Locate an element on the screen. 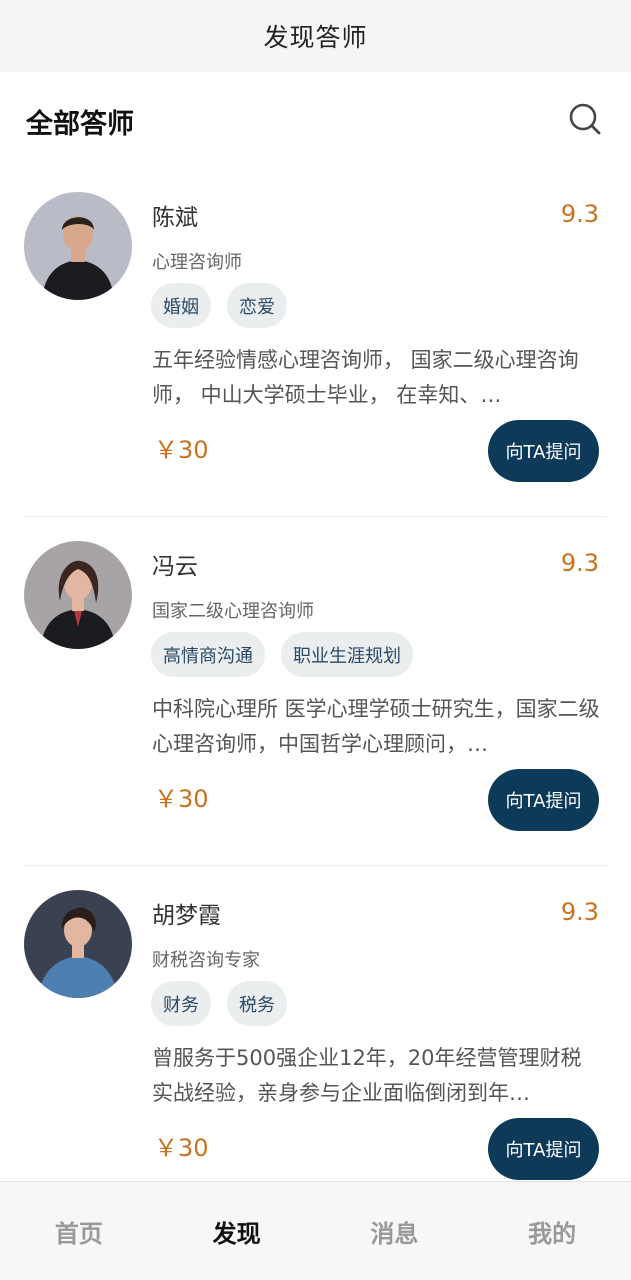 The height and width of the screenshot is (1280, 631). tag: 财务 is located at coordinates (181, 1003).